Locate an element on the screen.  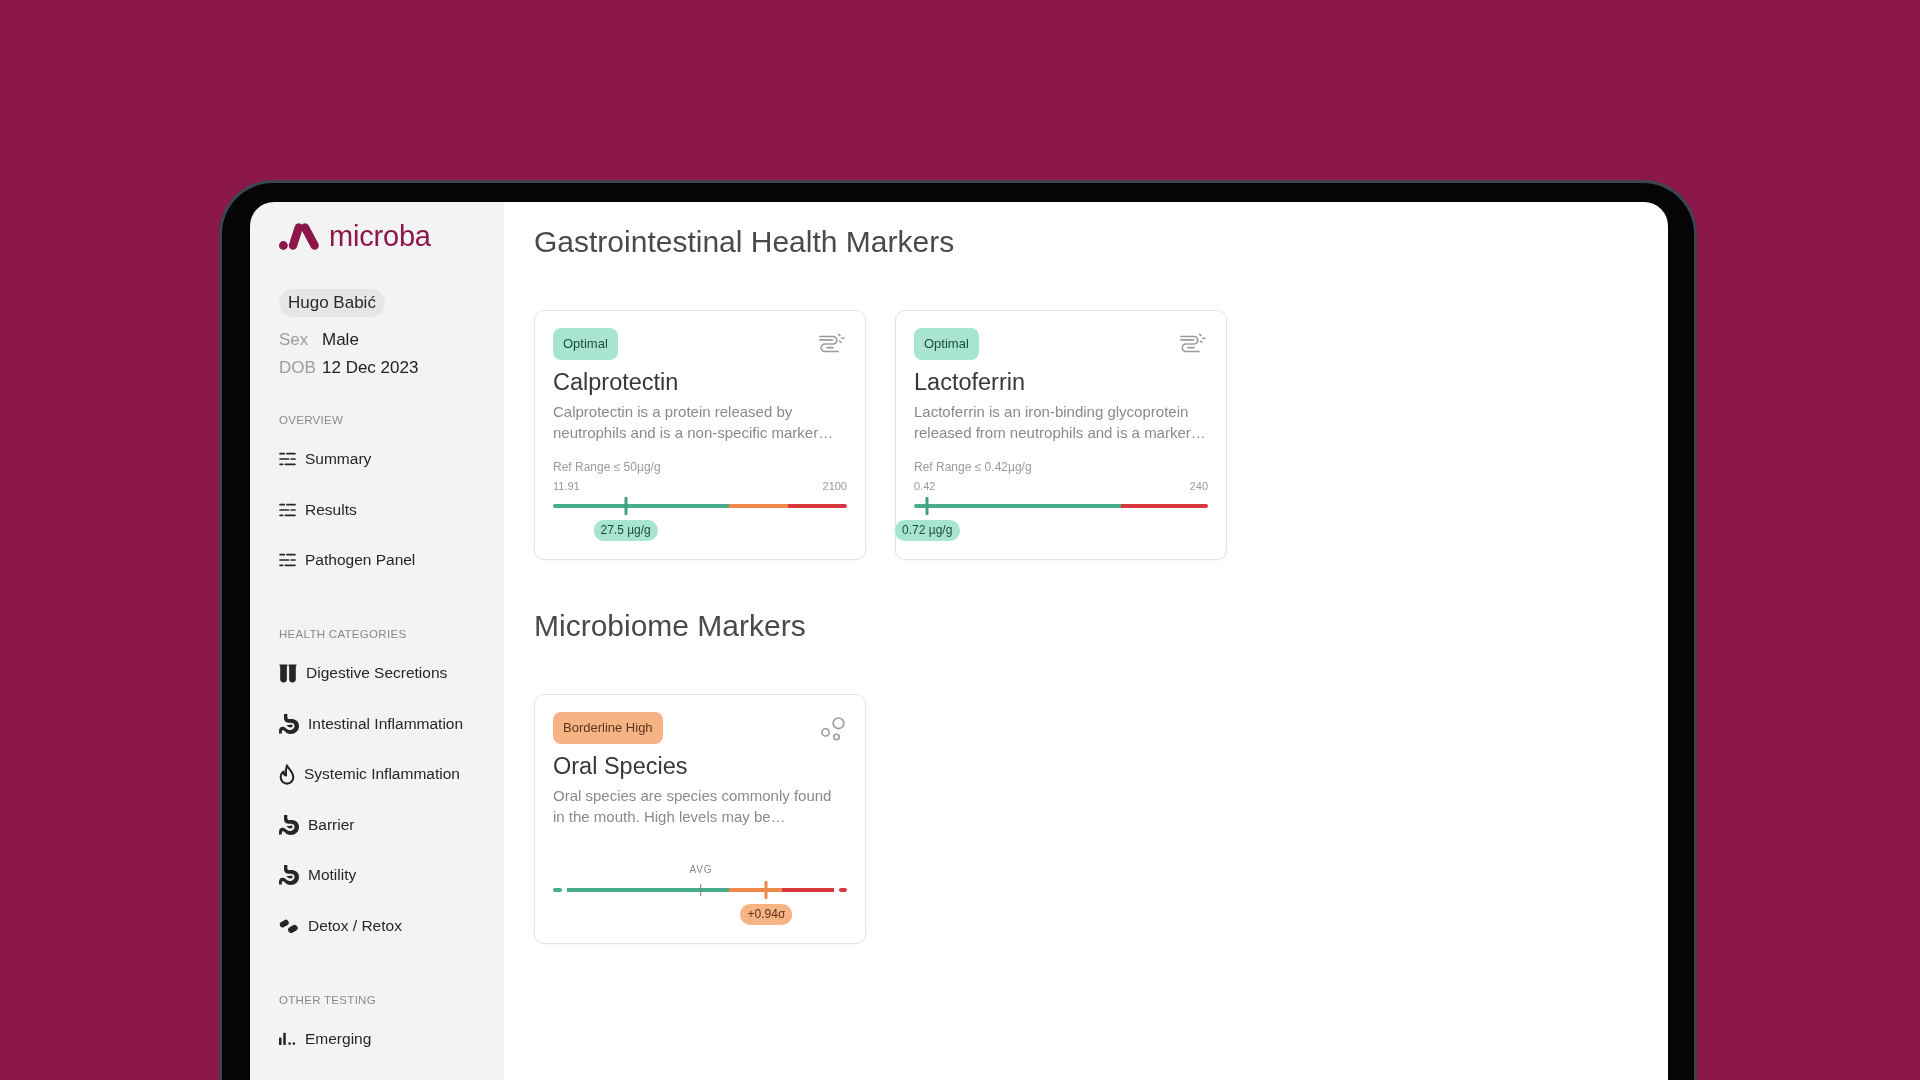
status-badge: Borderline High is located at coordinates (608, 728).